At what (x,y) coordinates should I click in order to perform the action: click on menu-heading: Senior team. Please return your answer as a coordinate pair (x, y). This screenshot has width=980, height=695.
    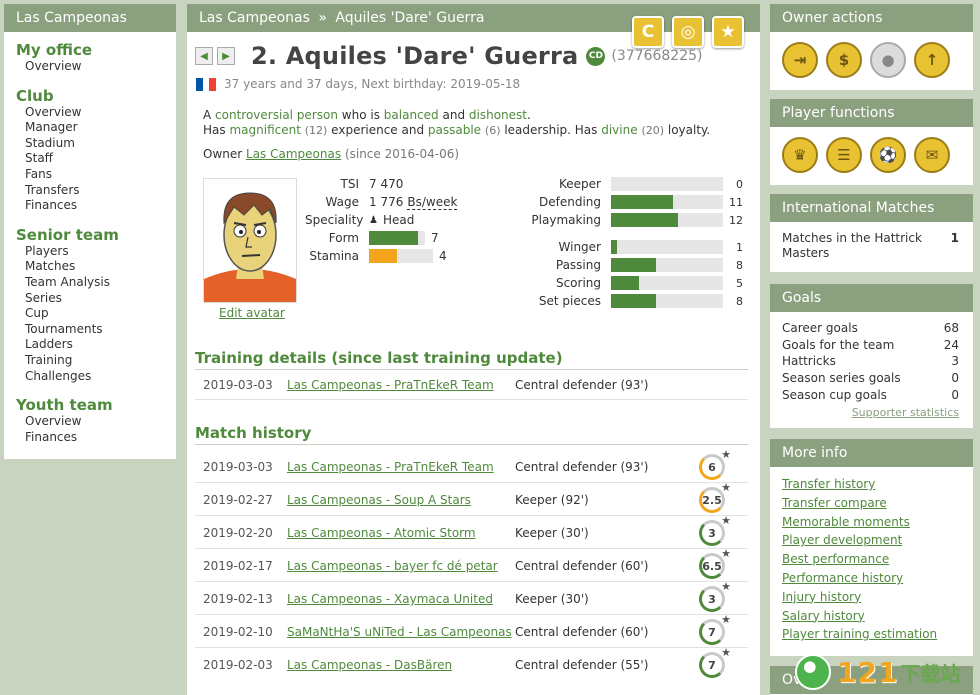
    Looking at the image, I should click on (96, 235).